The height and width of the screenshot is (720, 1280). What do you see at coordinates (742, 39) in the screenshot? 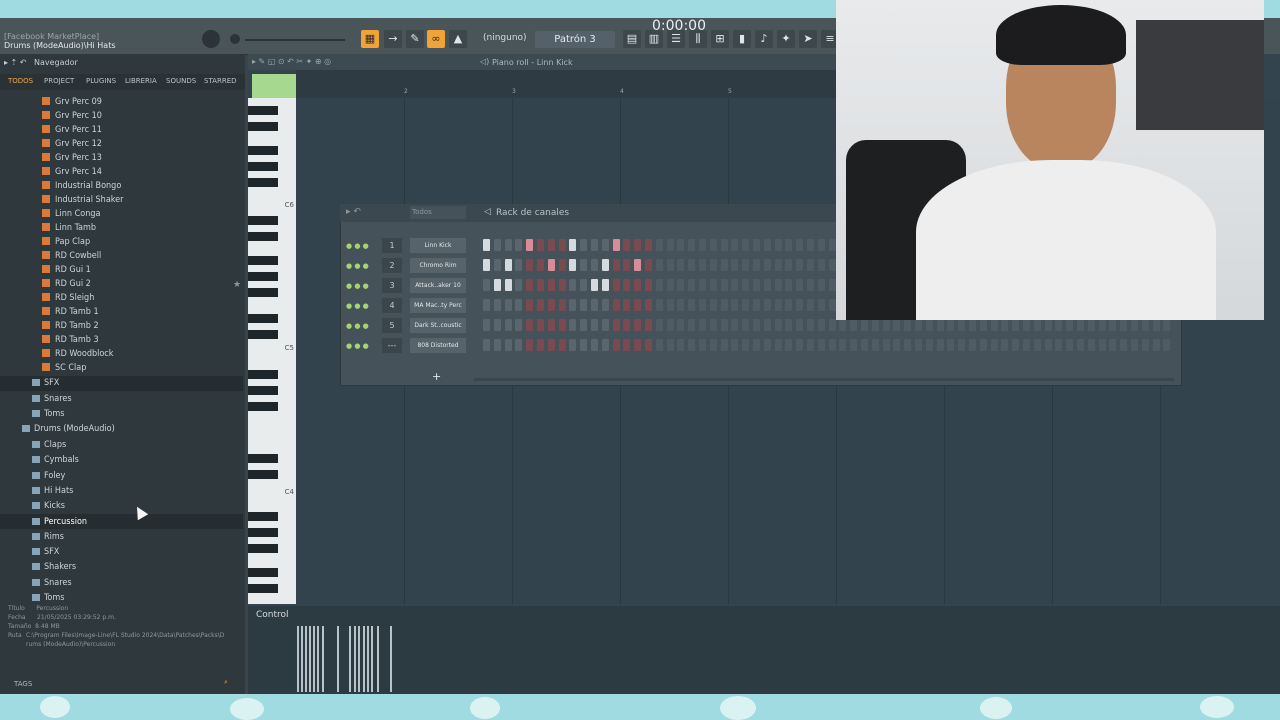
I see `plugin-icon: ▮` at bounding box center [742, 39].